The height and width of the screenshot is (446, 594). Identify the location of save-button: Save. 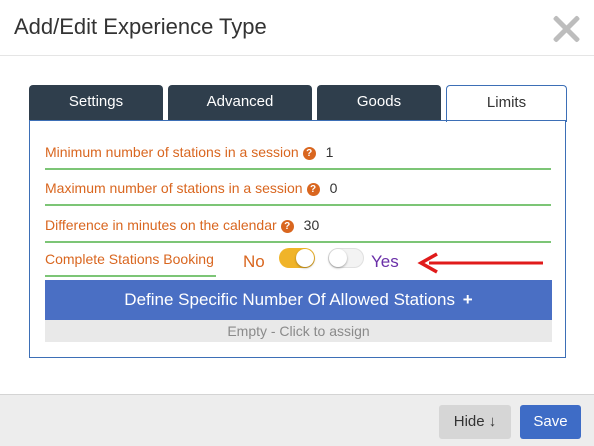
(550, 422).